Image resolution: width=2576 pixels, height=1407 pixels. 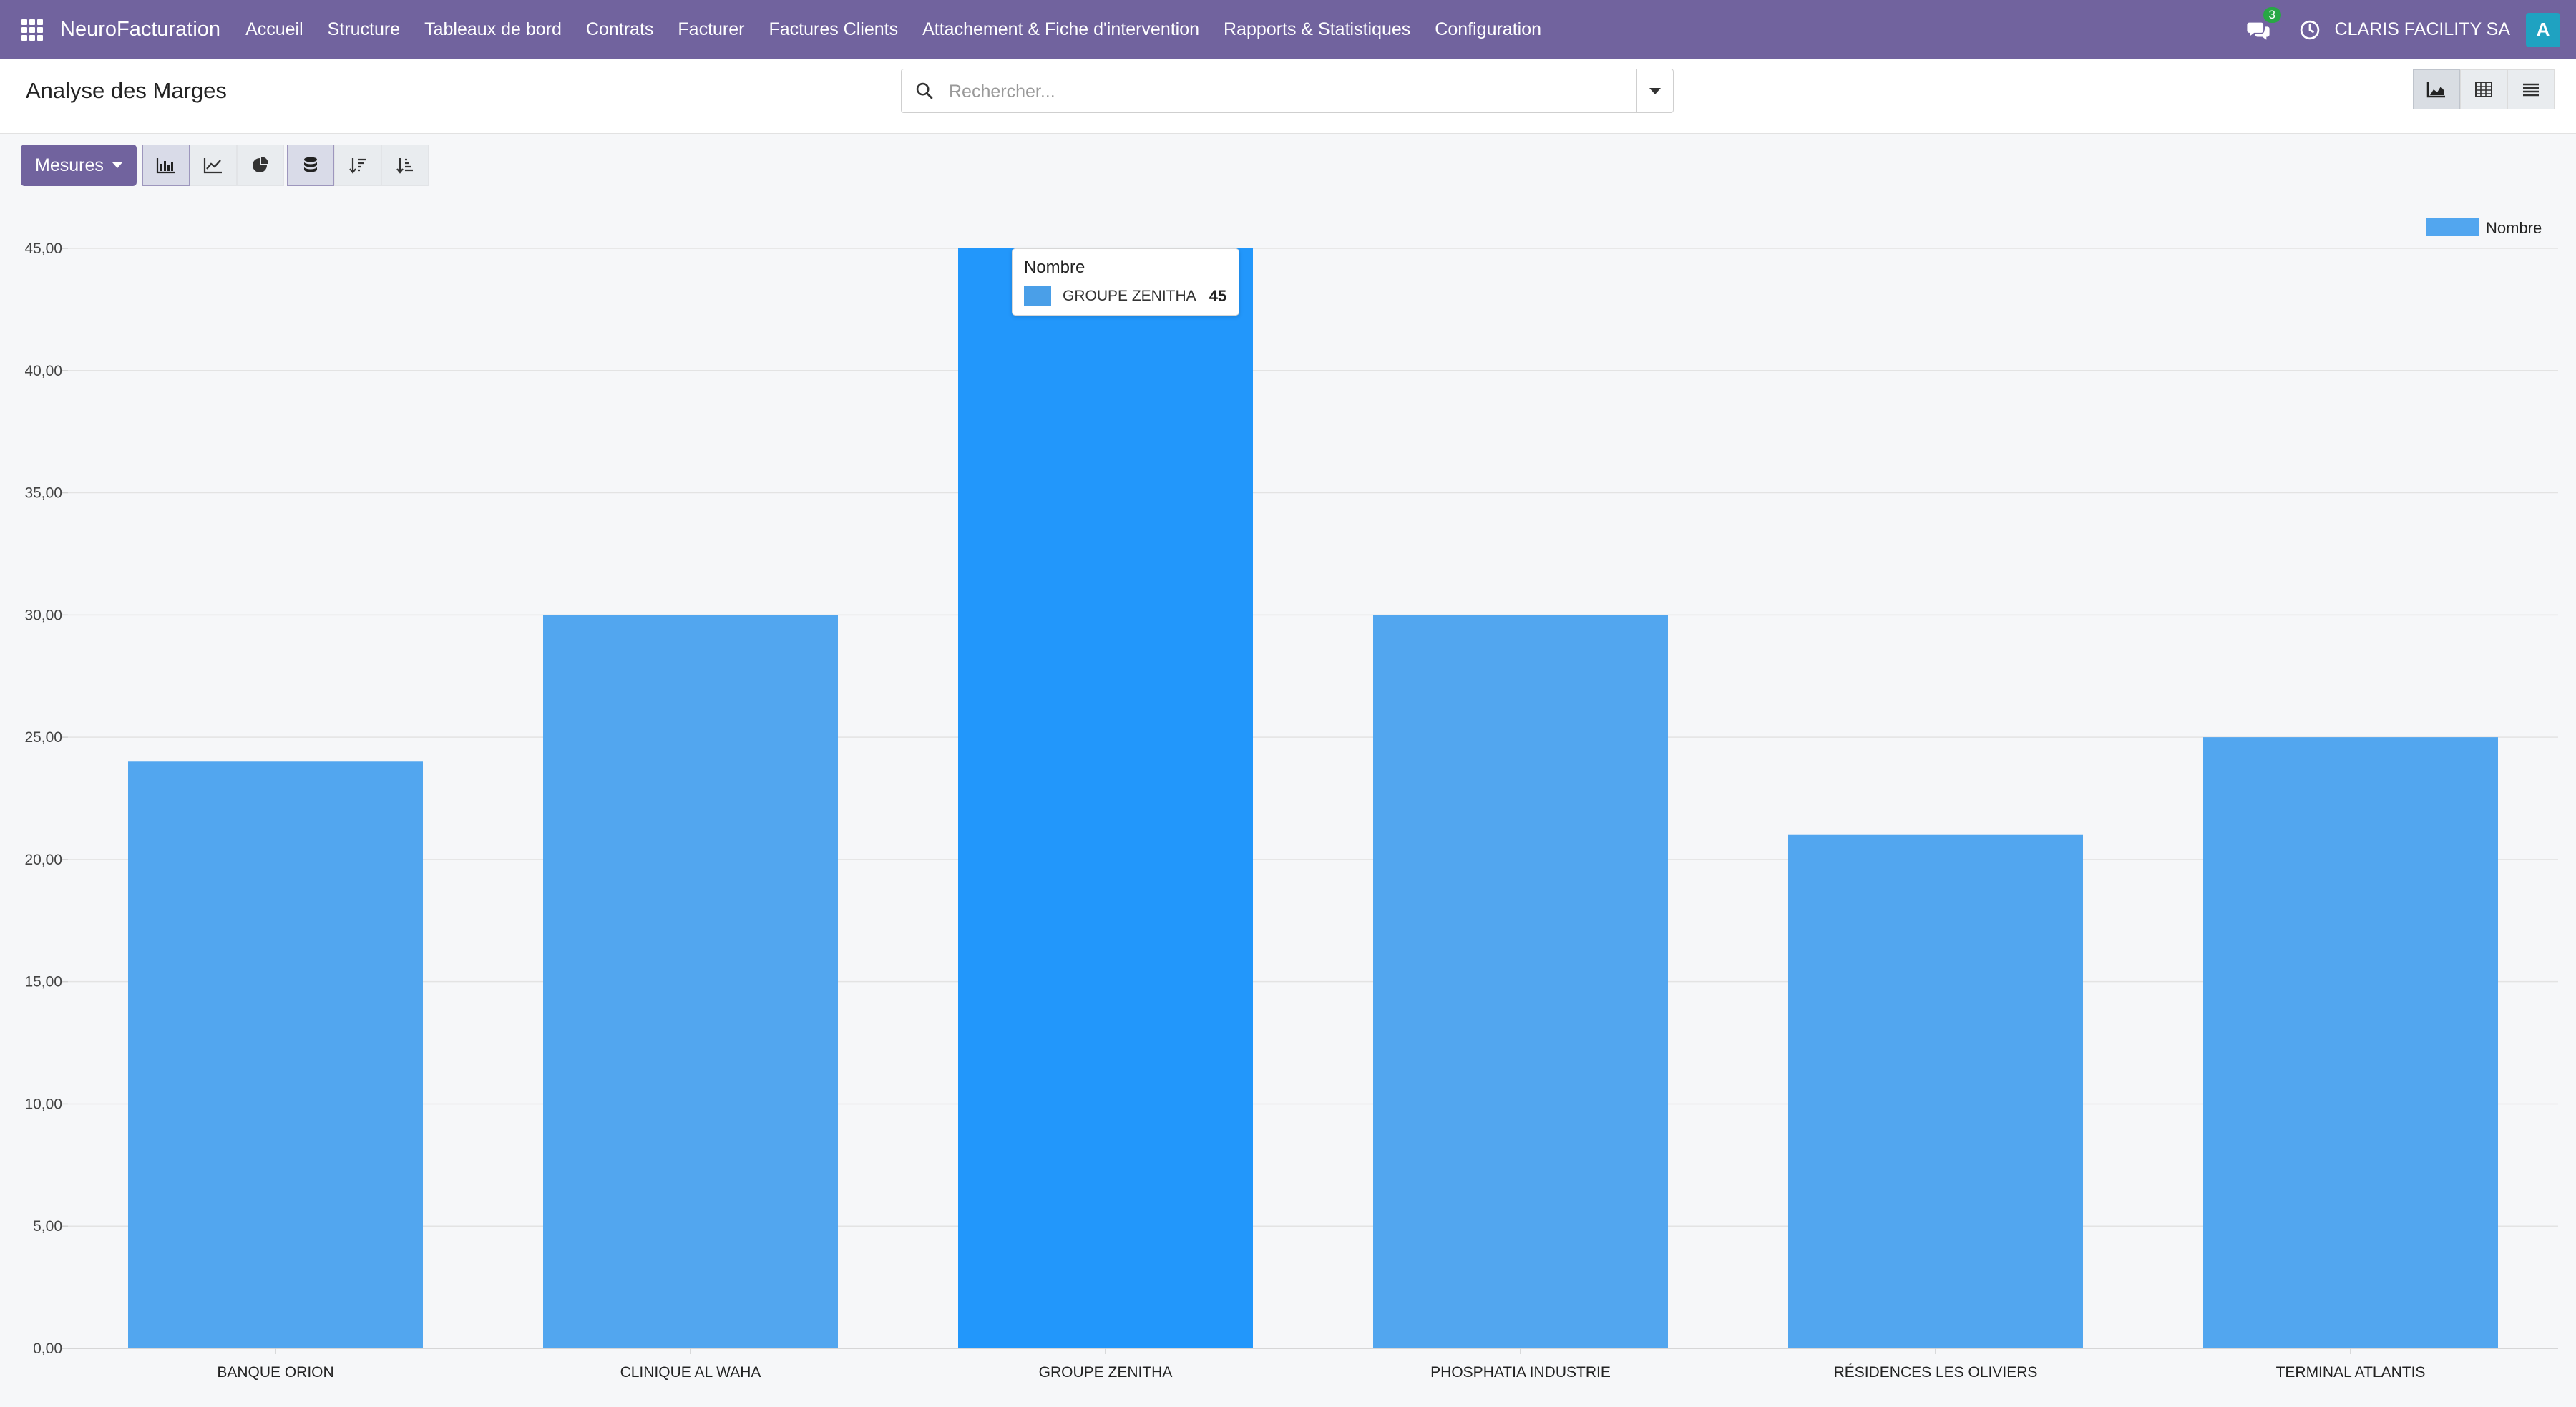 I want to click on search-input, so click(x=1270, y=91).